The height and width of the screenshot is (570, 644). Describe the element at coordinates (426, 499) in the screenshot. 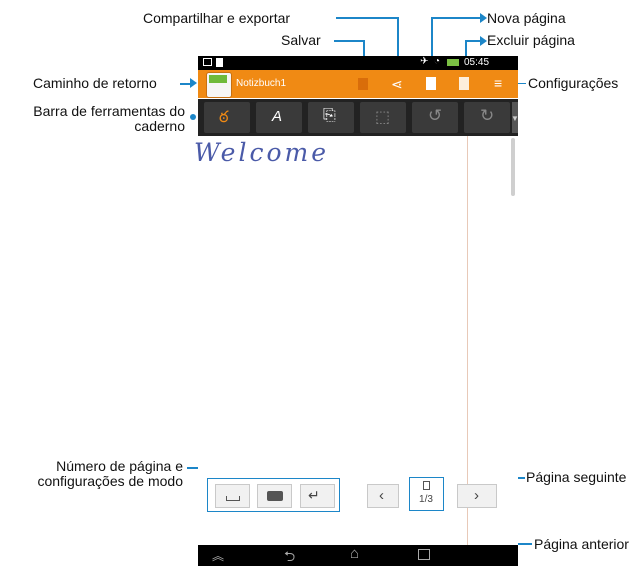

I see `page-number: 1/3` at that location.